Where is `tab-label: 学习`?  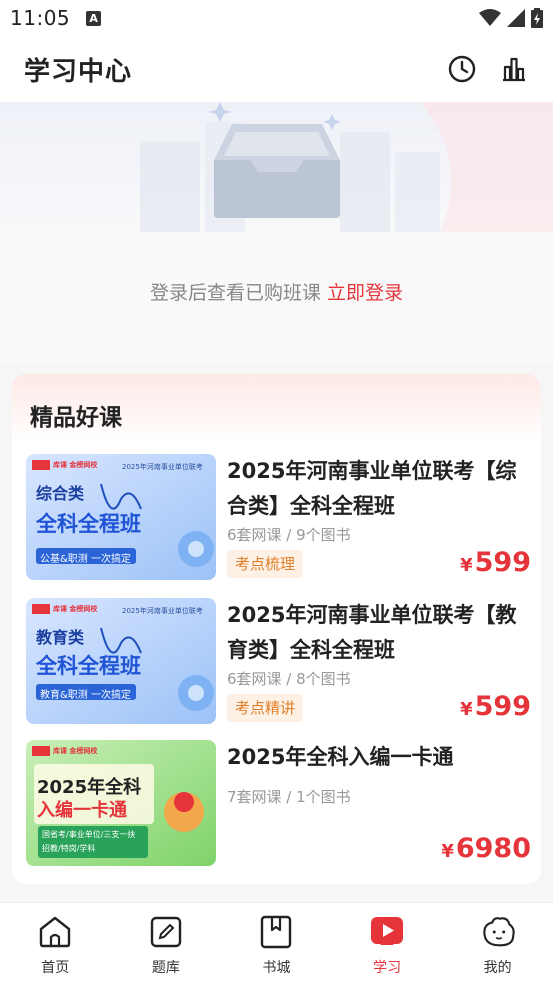
tab-label: 学习 is located at coordinates (387, 968).